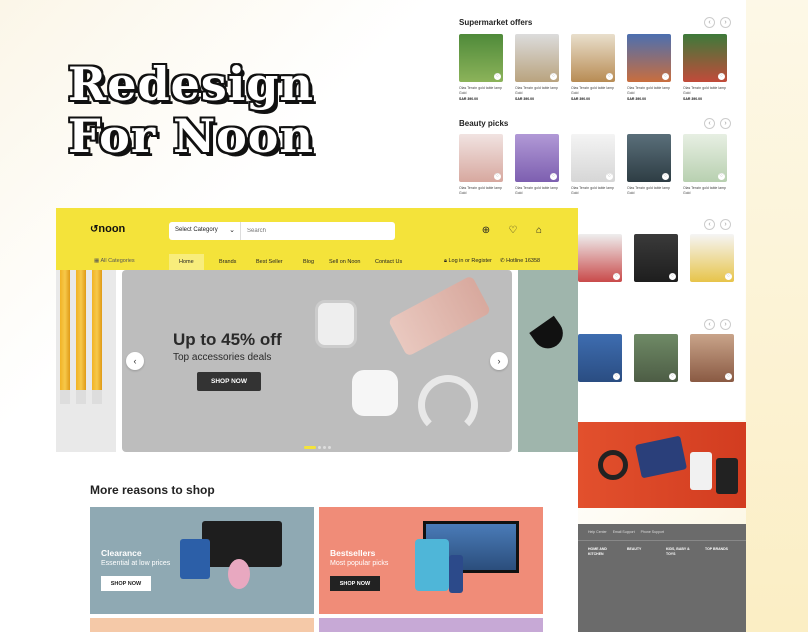  I want to click on chevron-down-icon: ⌄, so click(232, 230).